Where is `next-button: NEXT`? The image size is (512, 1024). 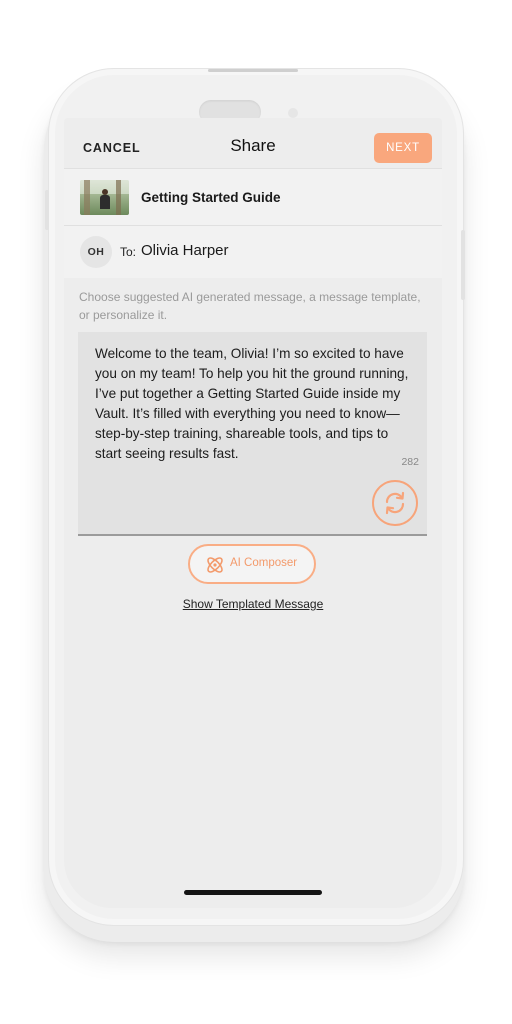
next-button: NEXT is located at coordinates (403, 148).